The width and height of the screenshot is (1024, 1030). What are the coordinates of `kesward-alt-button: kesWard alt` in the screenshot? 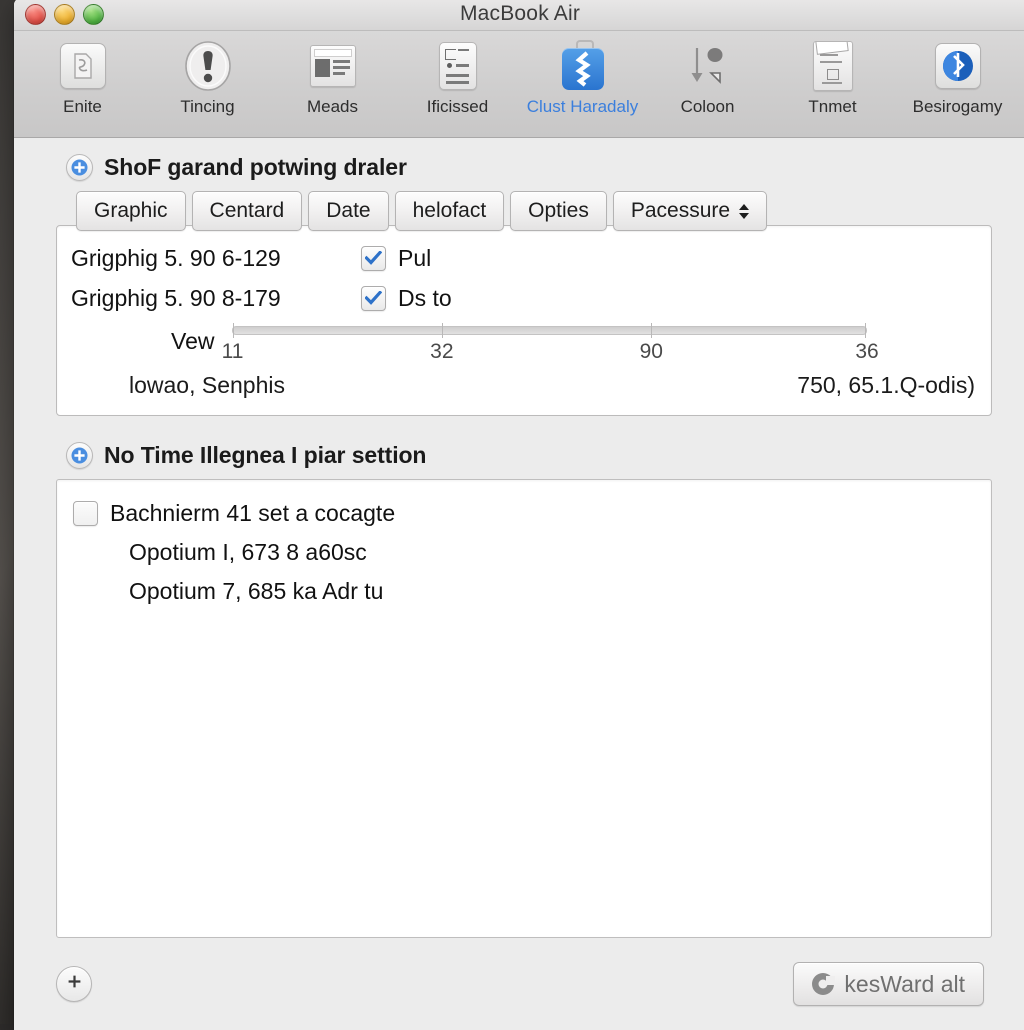 It's located at (888, 984).